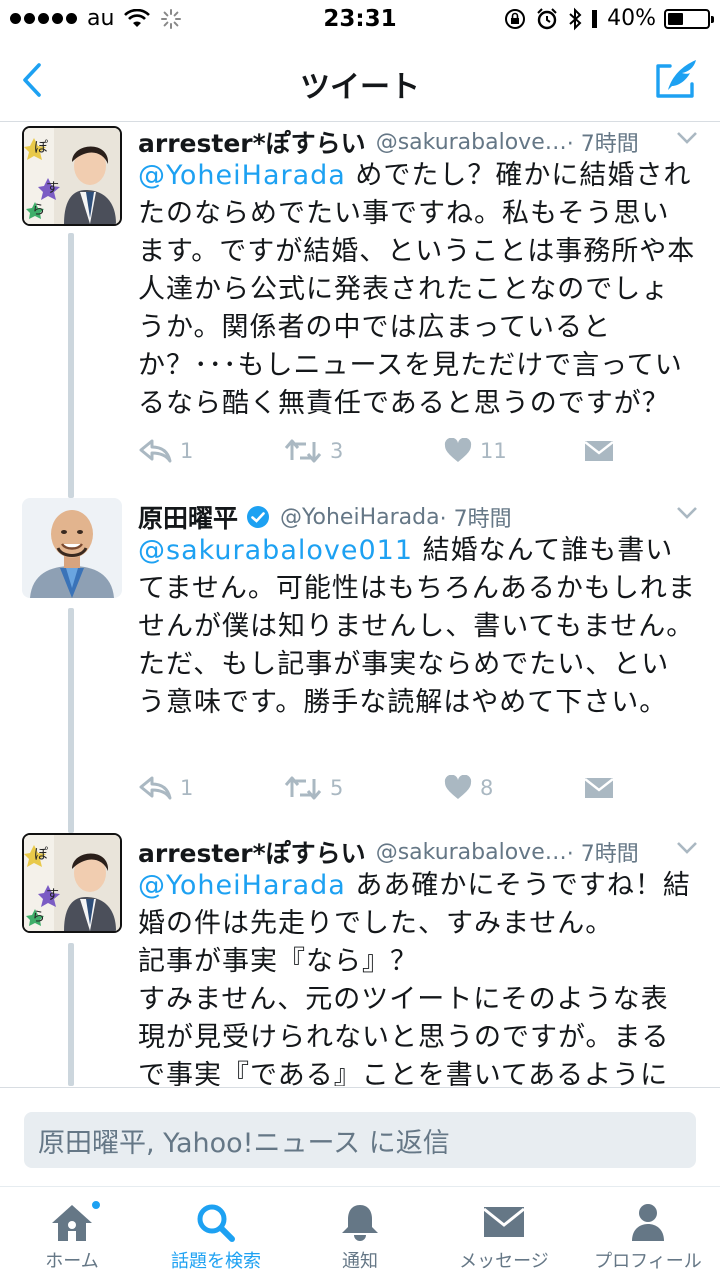 The width and height of the screenshot is (720, 1280). What do you see at coordinates (258, 517) in the screenshot?
I see `verified-badge-icon` at bounding box center [258, 517].